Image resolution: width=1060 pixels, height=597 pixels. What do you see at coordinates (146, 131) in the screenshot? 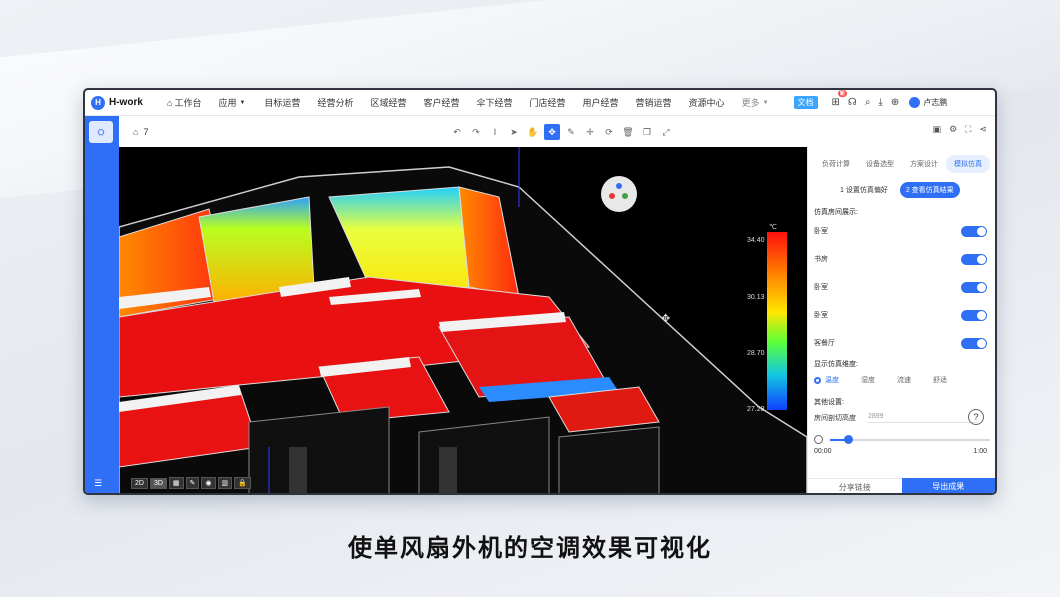
I see `floor-number: 7` at bounding box center [146, 131].